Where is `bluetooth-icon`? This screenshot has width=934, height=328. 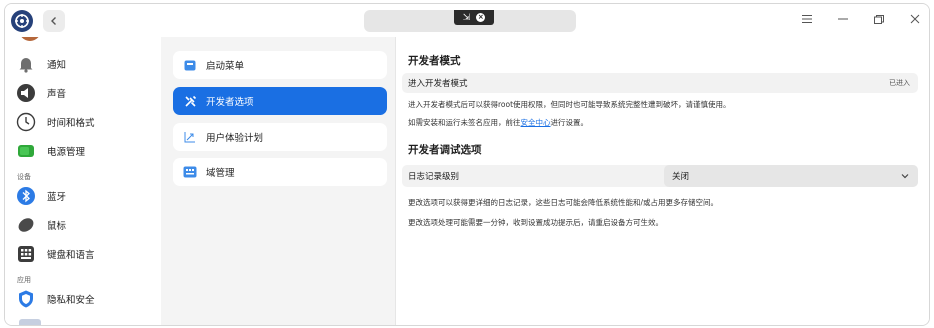
bluetooth-icon is located at coordinates (26, 196).